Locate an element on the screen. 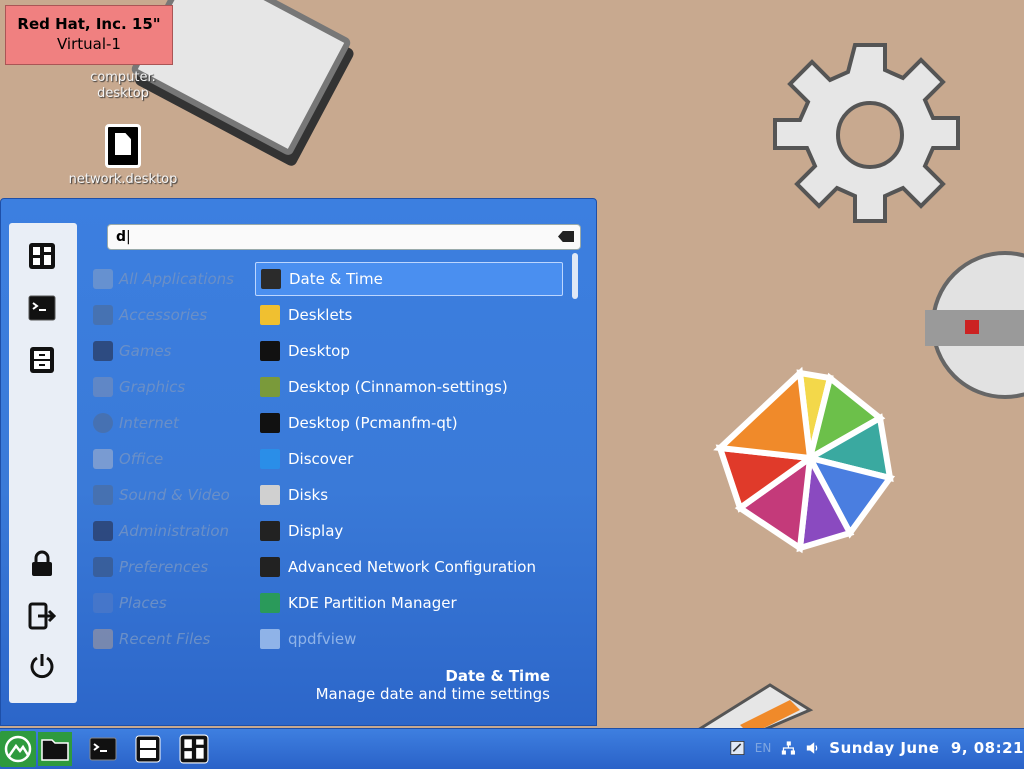 This screenshot has height=769, width=1024. desktop-icon-label: computer. is located at coordinates (123, 77).